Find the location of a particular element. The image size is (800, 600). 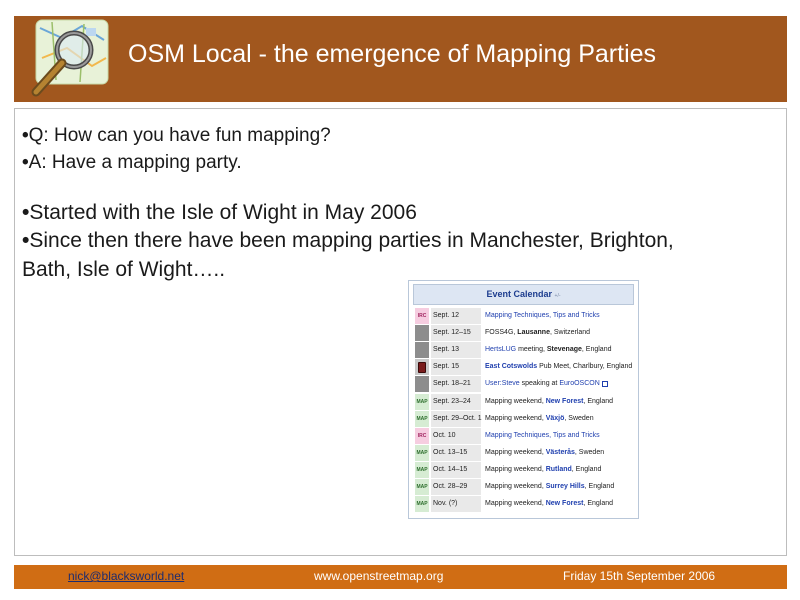

event-description: FOSS4G, Lausanne, Switzerland is located at coordinates (560, 333).